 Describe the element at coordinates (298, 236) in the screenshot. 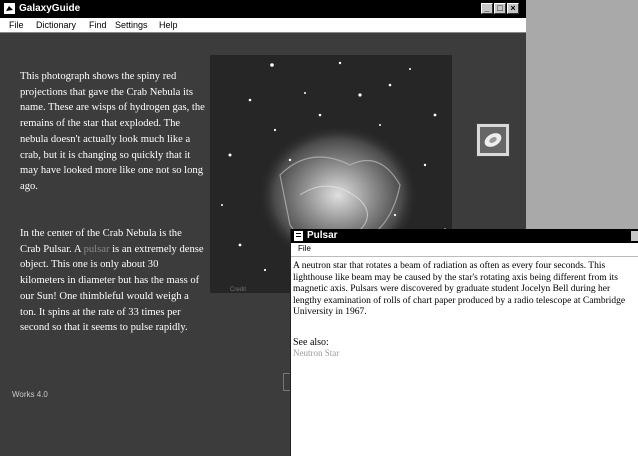

I see `document-icon` at that location.